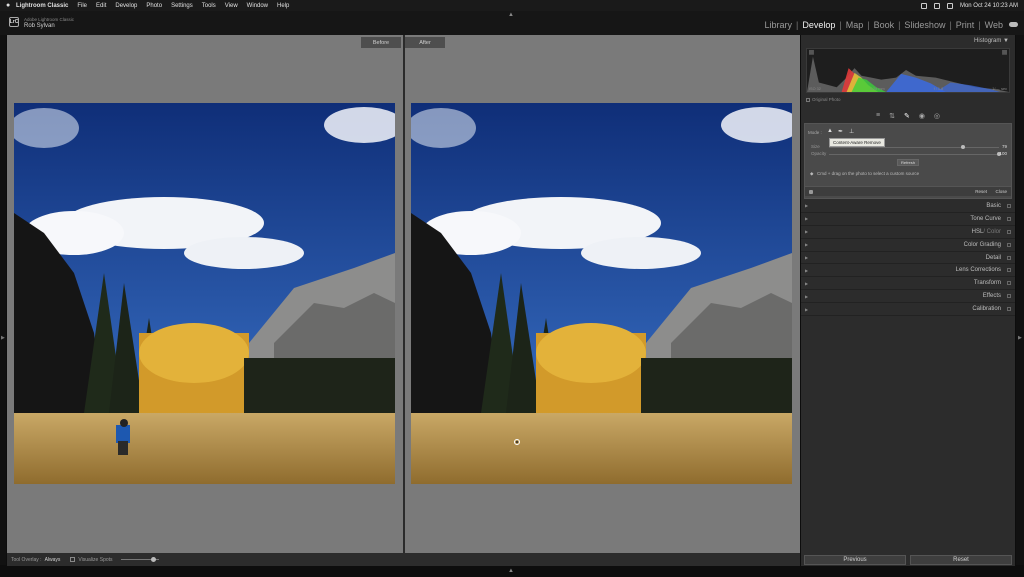  What do you see at coordinates (908, 310) in the screenshot?
I see `section-calibration: ▶ Calibration` at bounding box center [908, 310].